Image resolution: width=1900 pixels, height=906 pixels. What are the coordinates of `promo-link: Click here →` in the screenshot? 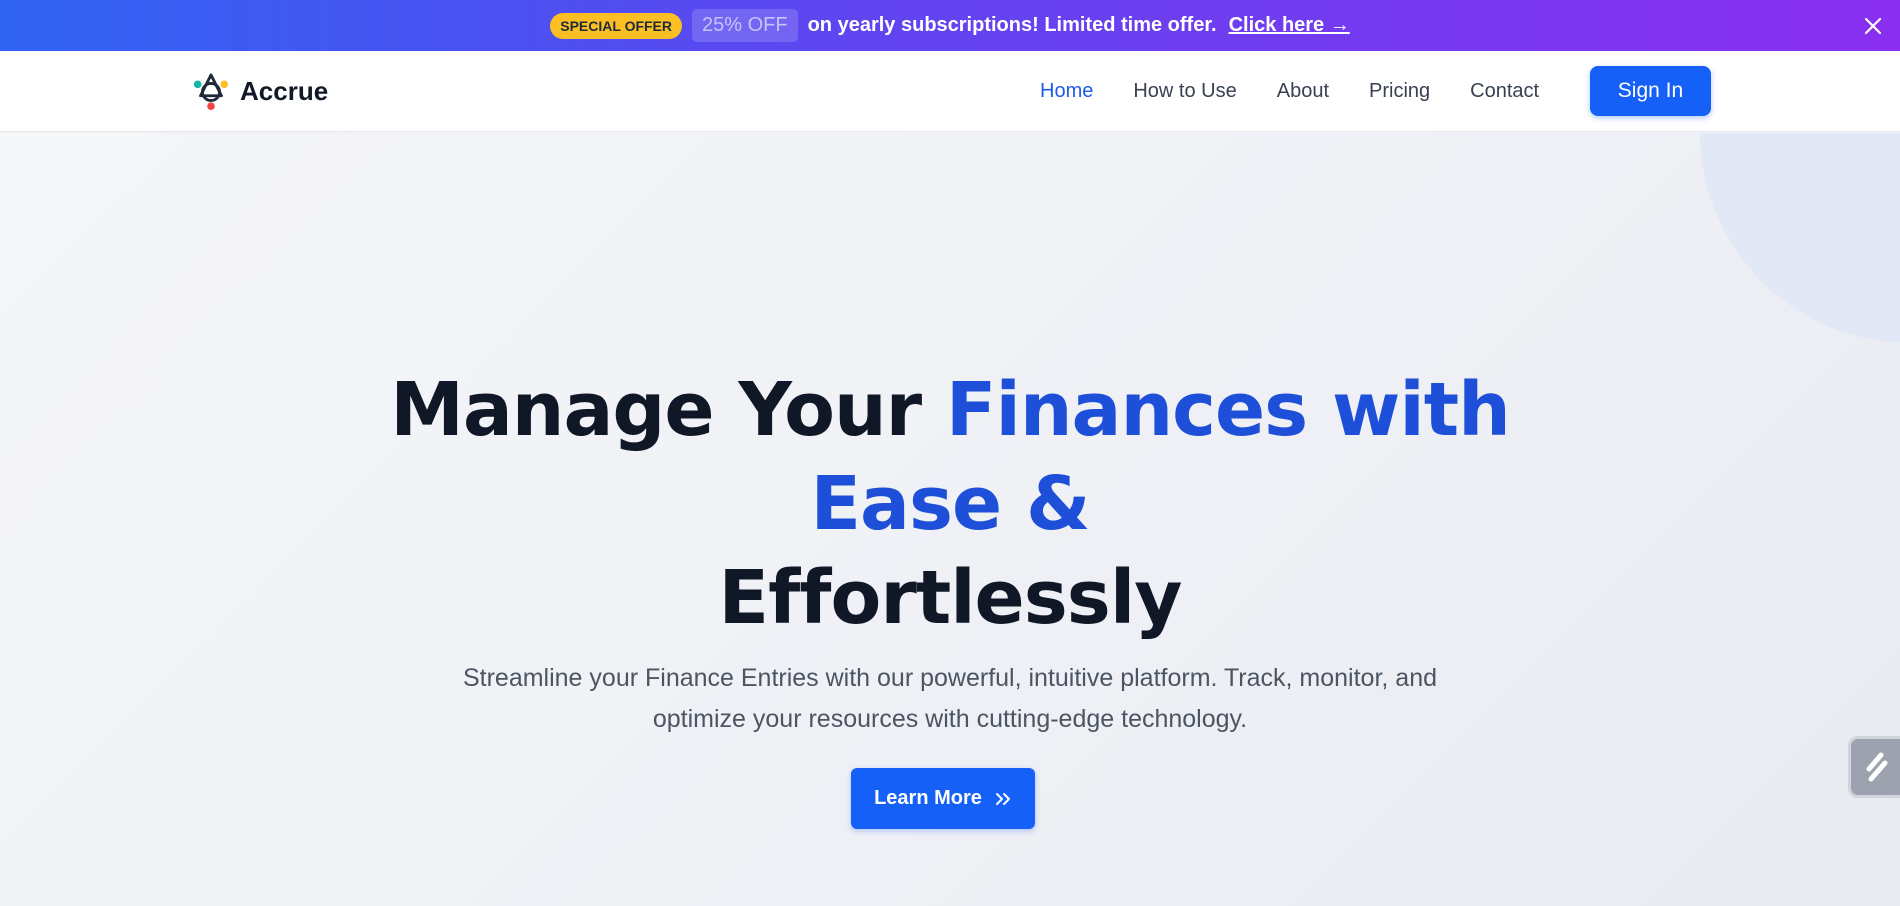 It's located at (1289, 25).